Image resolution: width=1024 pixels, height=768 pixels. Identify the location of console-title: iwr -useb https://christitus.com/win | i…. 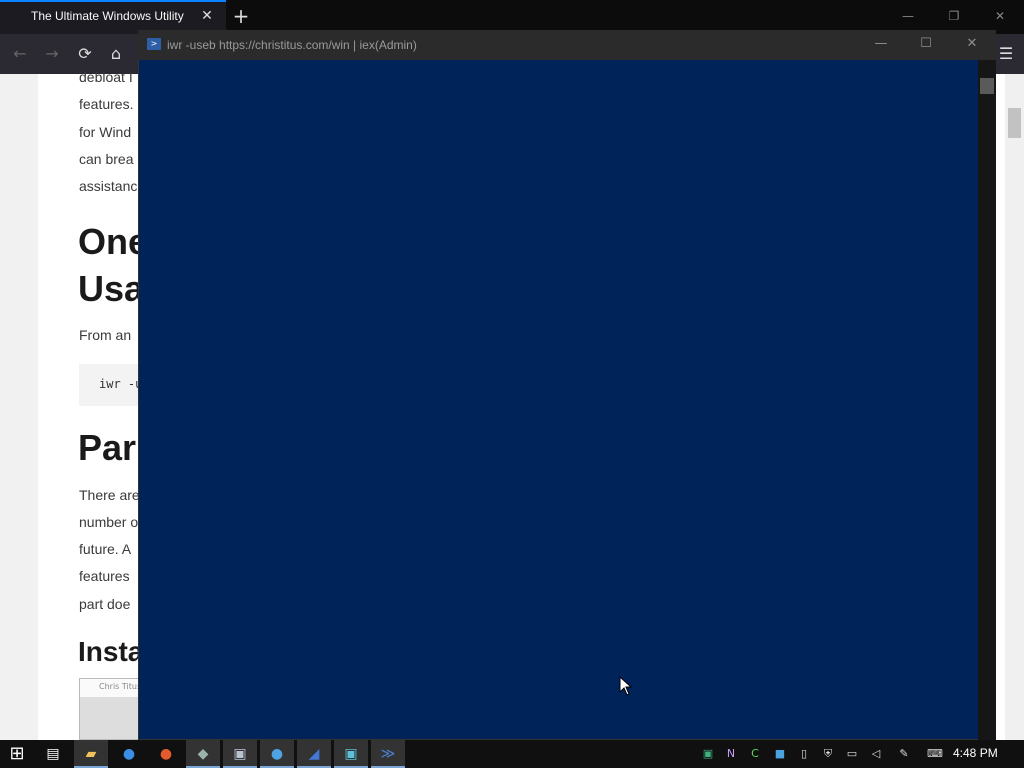
(292, 45).